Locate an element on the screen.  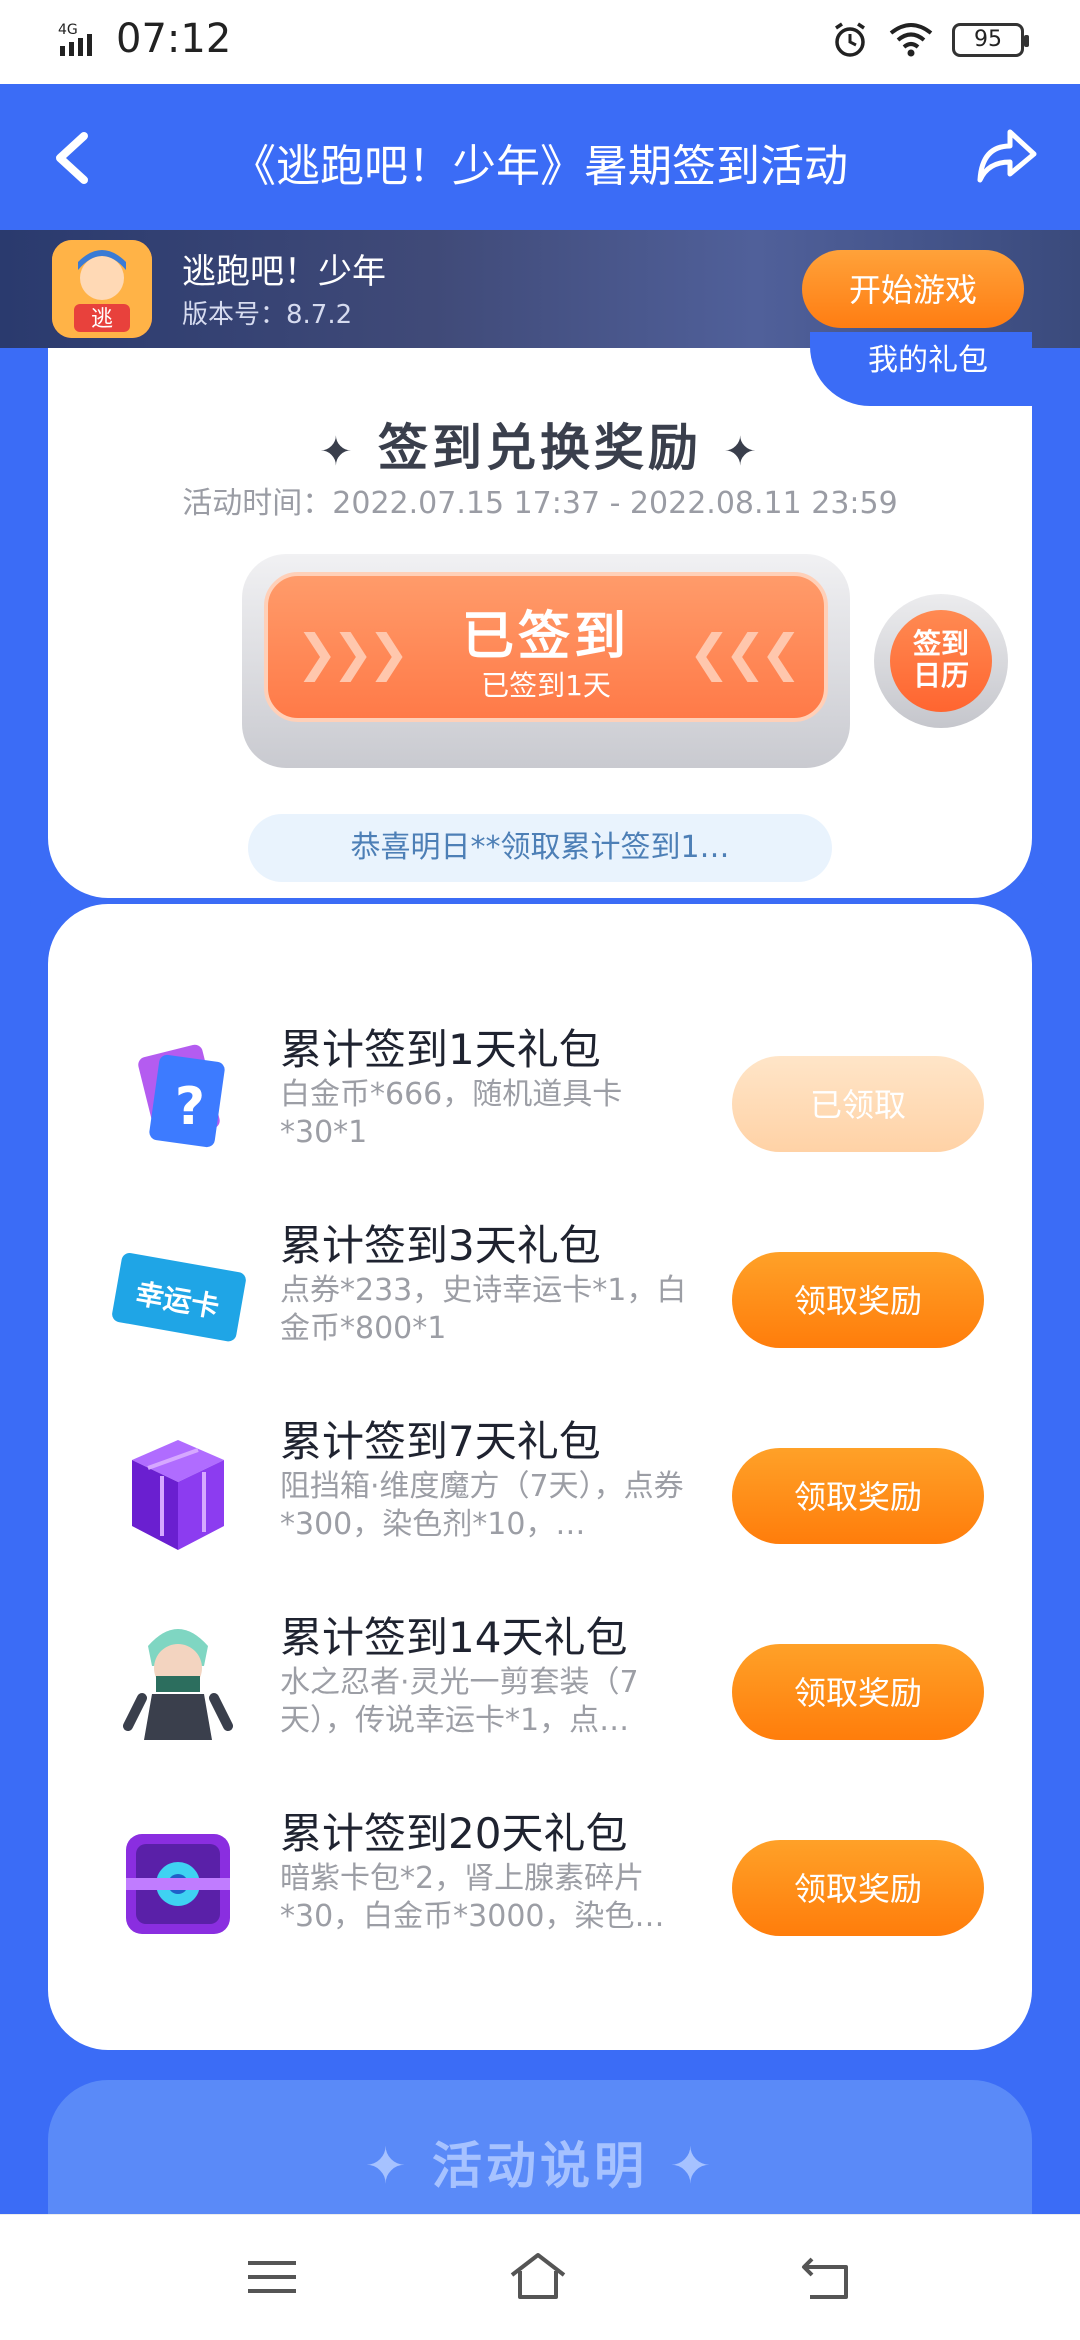
info-title: ✦ 活动说明 ✦ is located at coordinates (540, 2162).